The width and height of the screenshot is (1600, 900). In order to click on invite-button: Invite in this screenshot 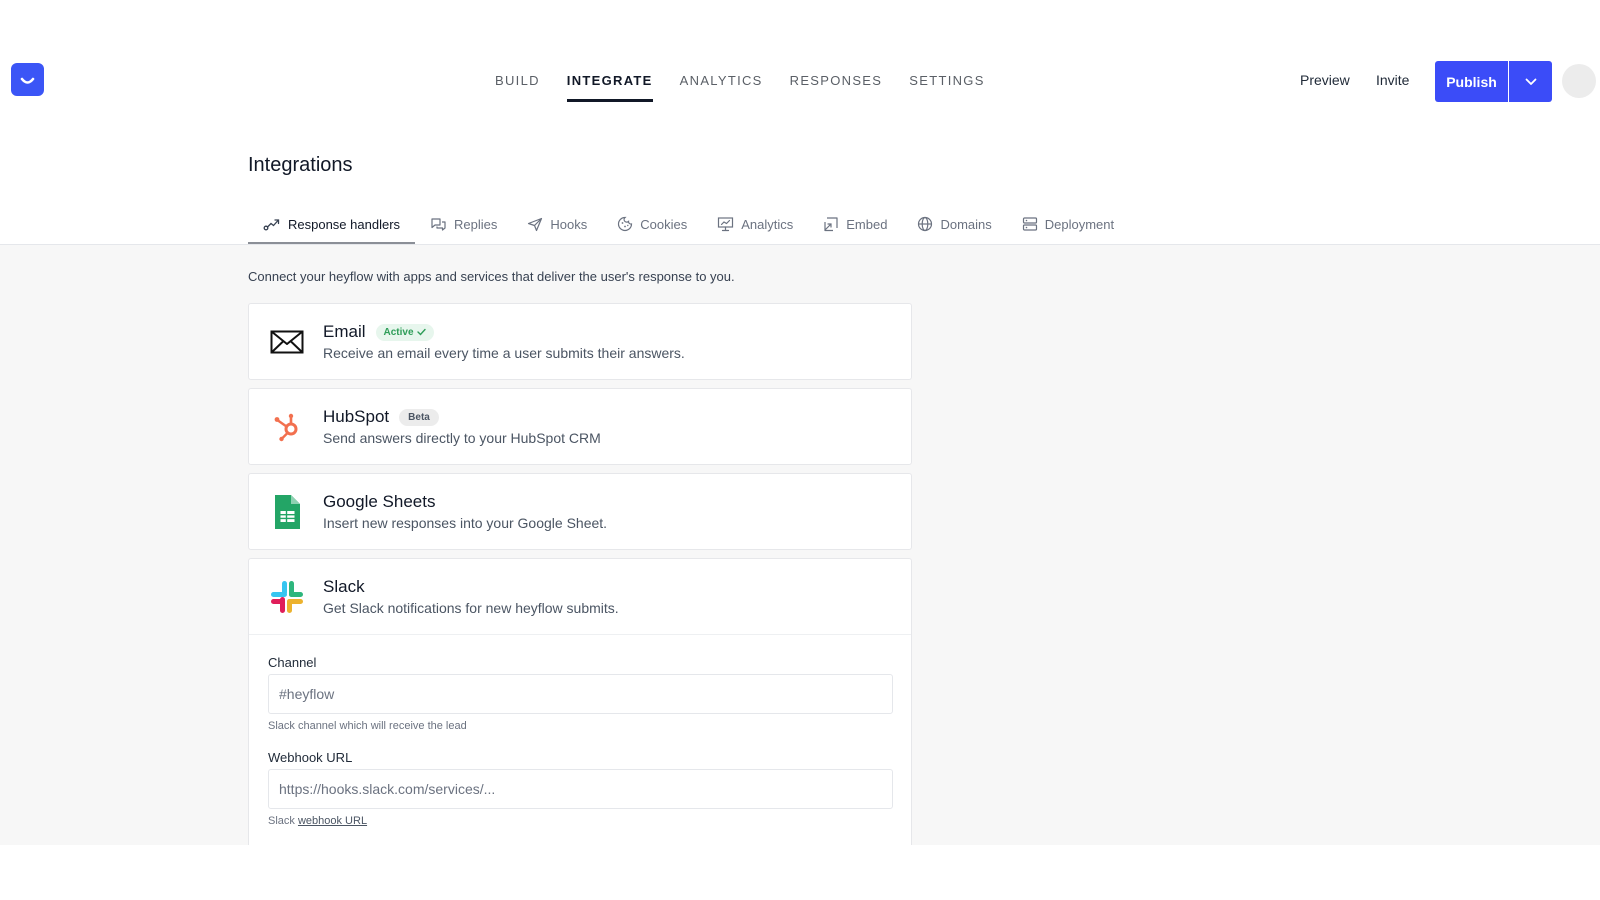, I will do `click(1392, 80)`.